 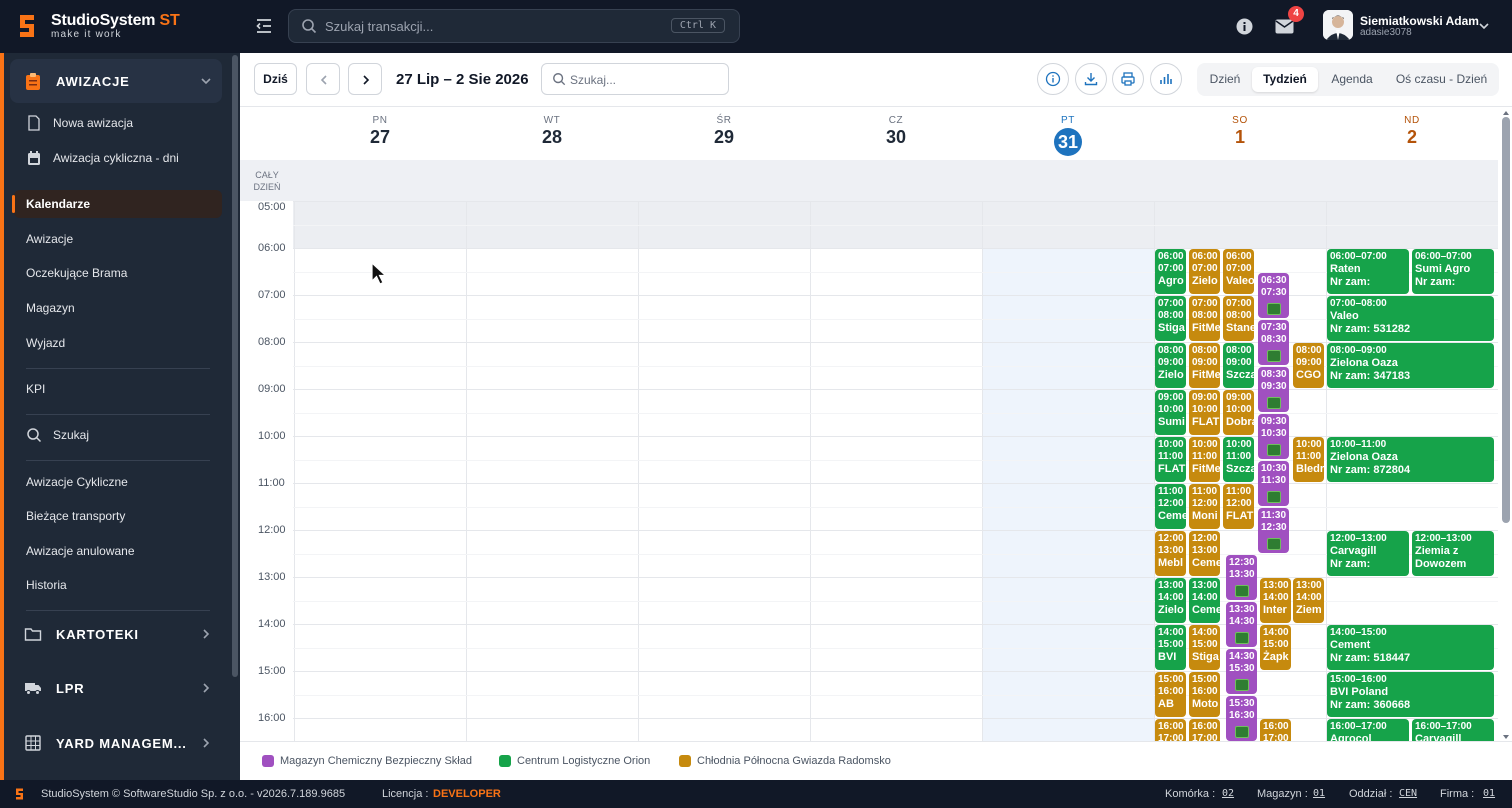 I want to click on calendar-event: 09:0010:00Dobra, so click(x=1238, y=412).